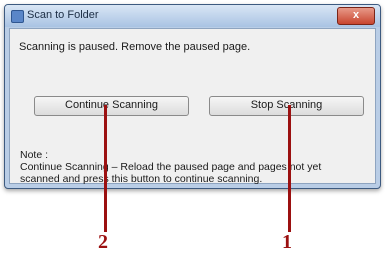 This screenshot has height=254, width=385. What do you see at coordinates (103, 242) in the screenshot?
I see `callout-number-2: 2` at bounding box center [103, 242].